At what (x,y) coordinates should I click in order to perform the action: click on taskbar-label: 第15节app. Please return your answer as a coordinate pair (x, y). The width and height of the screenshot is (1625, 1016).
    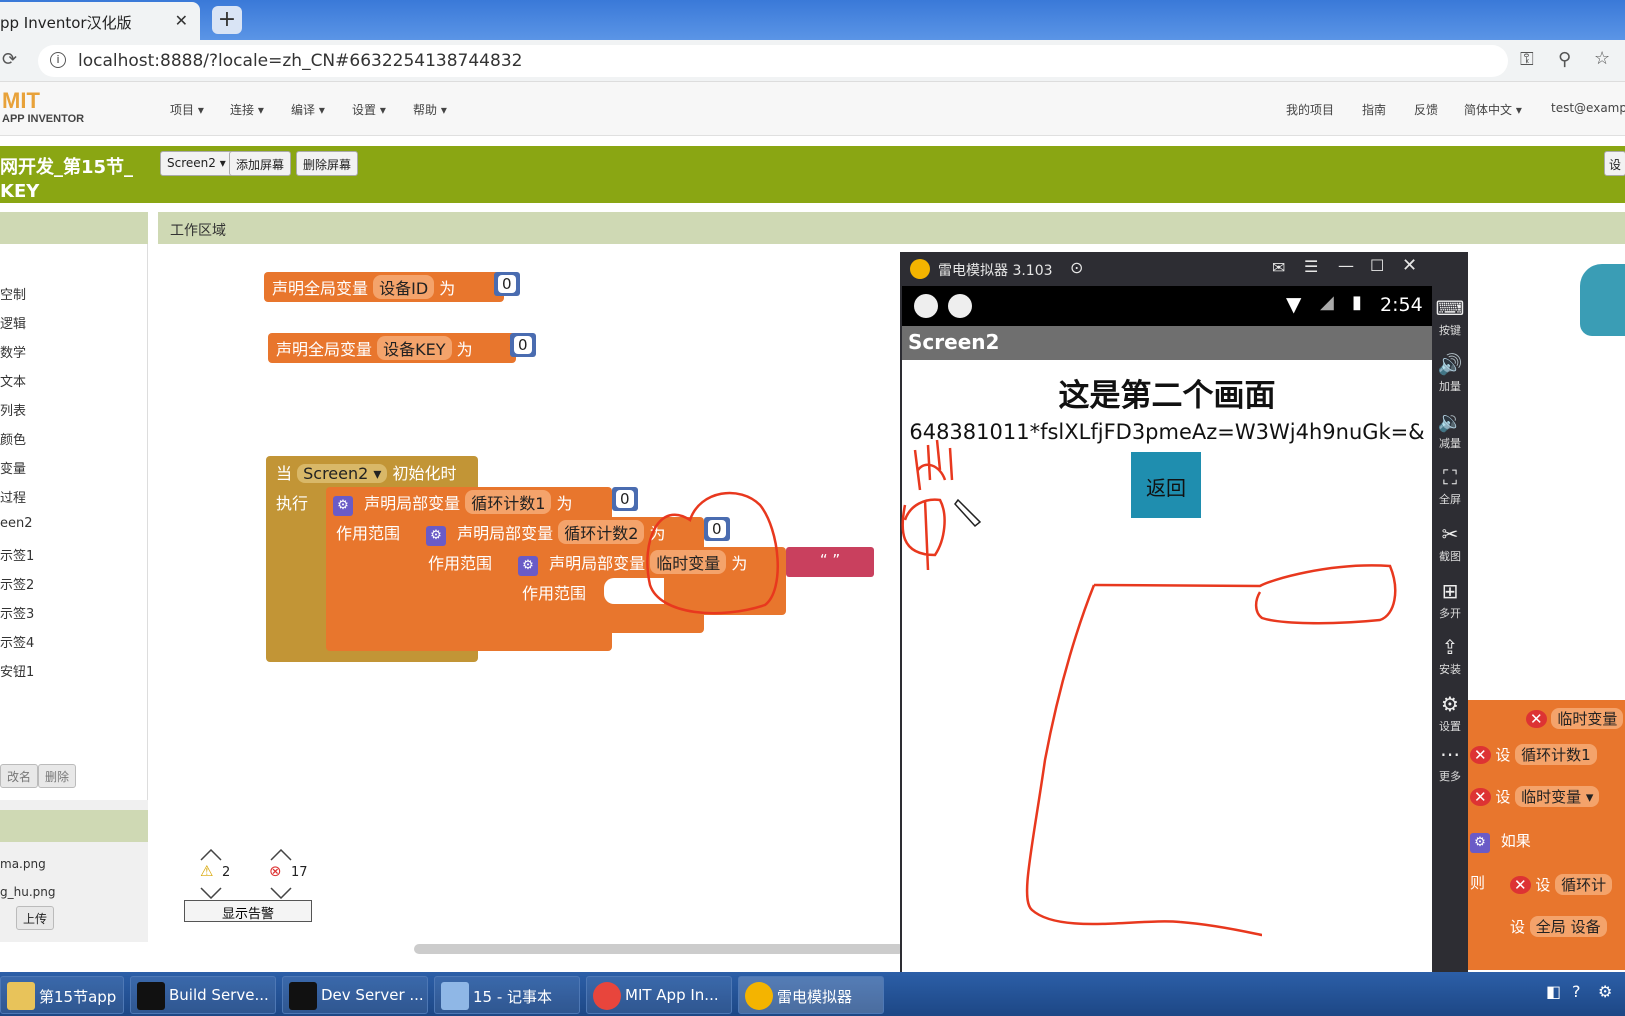
    Looking at the image, I should click on (78, 997).